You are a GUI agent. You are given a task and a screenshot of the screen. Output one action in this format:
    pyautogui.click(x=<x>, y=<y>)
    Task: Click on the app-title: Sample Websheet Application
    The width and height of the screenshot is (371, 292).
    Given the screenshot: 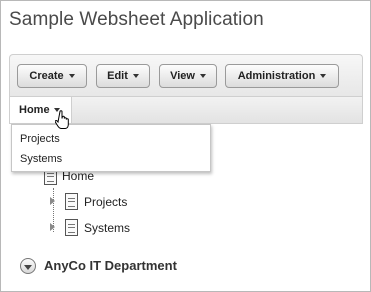 What is the action you would take?
    pyautogui.click(x=136, y=19)
    